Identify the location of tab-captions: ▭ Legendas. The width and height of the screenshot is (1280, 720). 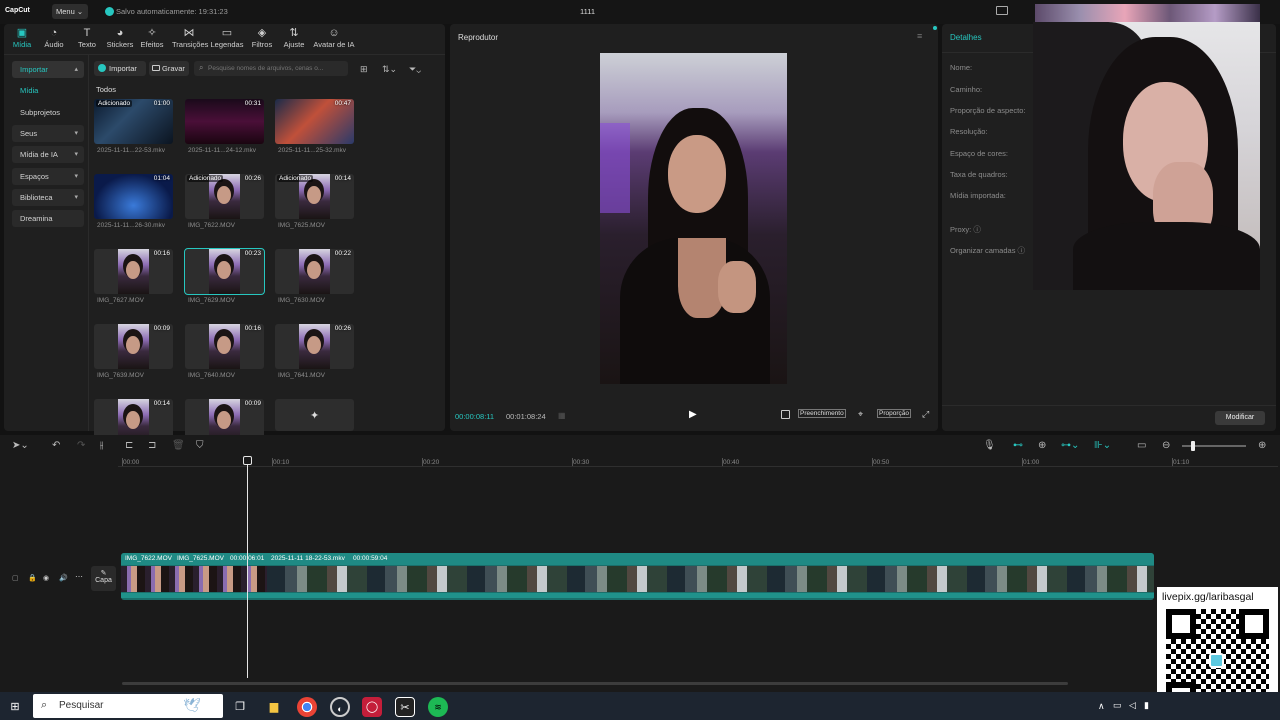
(227, 38).